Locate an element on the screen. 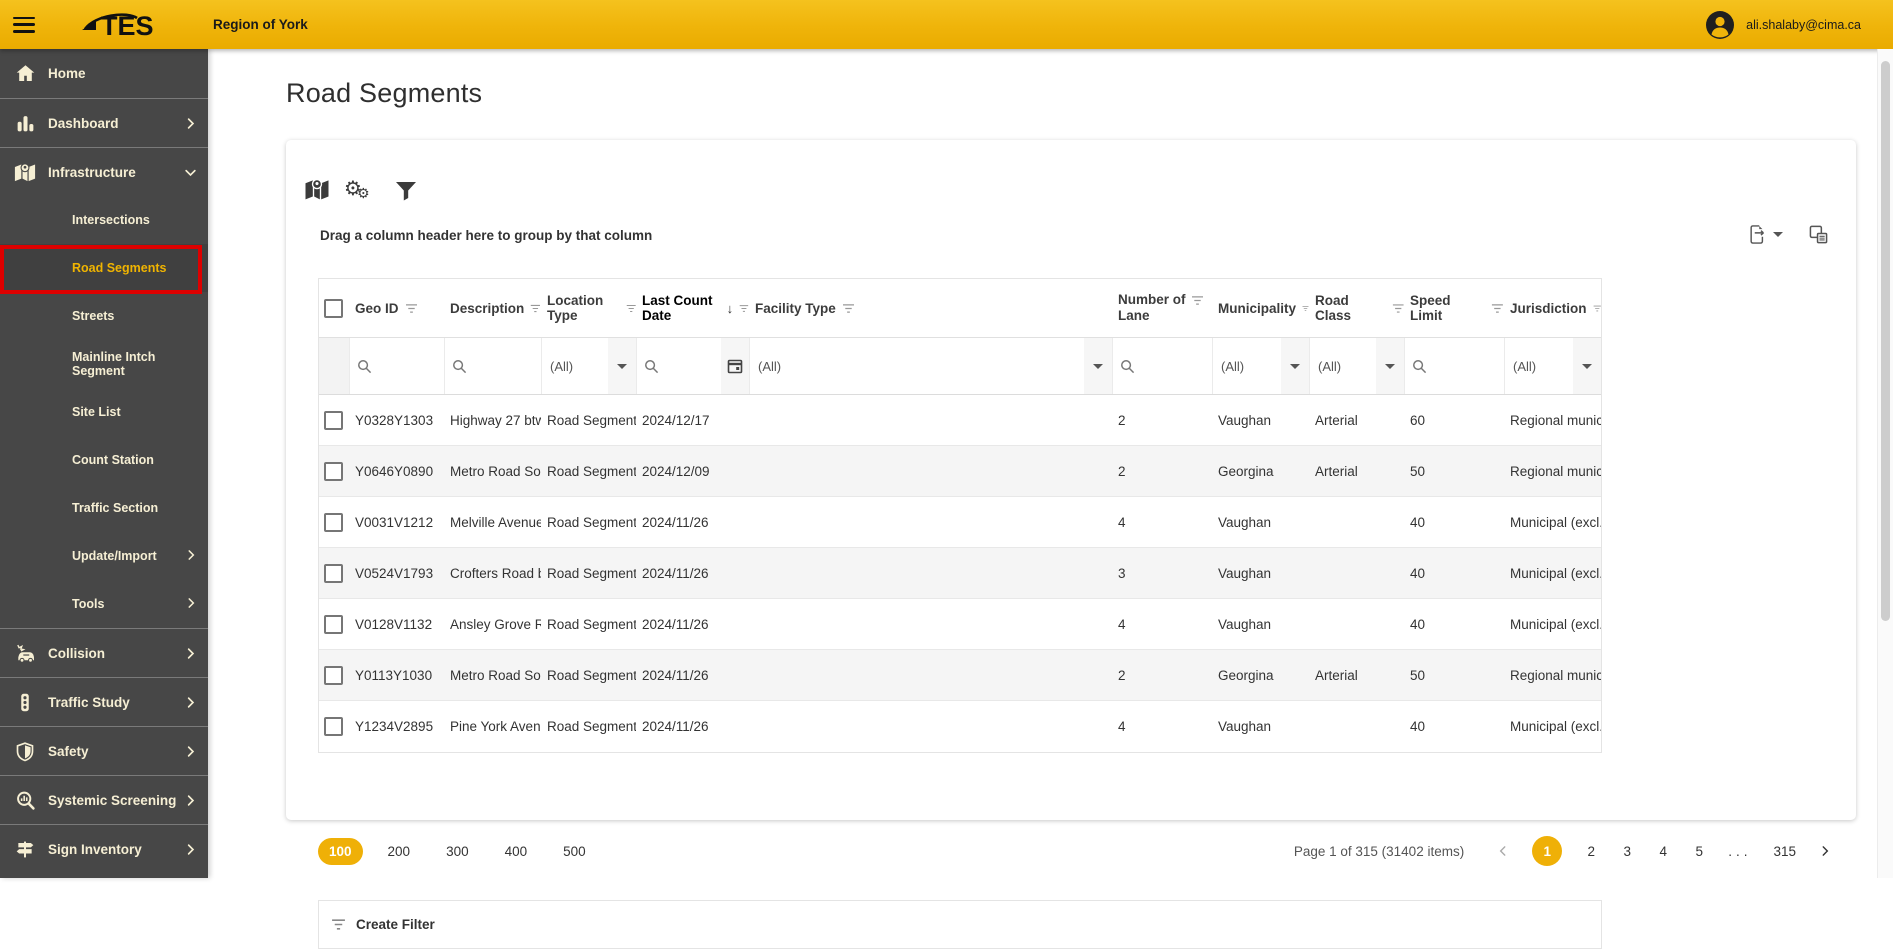 The height and width of the screenshot is (949, 1893). sidebar-item-mainline-intch-segment: Mainline Intch Segment is located at coordinates (104, 364).